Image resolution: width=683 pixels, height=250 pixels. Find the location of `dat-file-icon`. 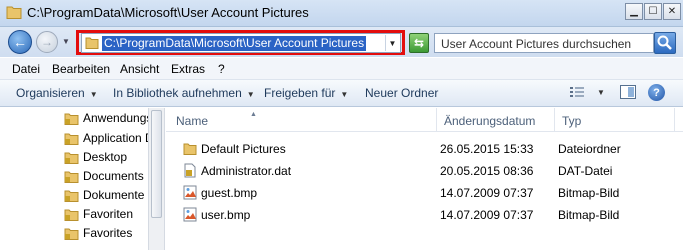

dat-file-icon is located at coordinates (190, 170).